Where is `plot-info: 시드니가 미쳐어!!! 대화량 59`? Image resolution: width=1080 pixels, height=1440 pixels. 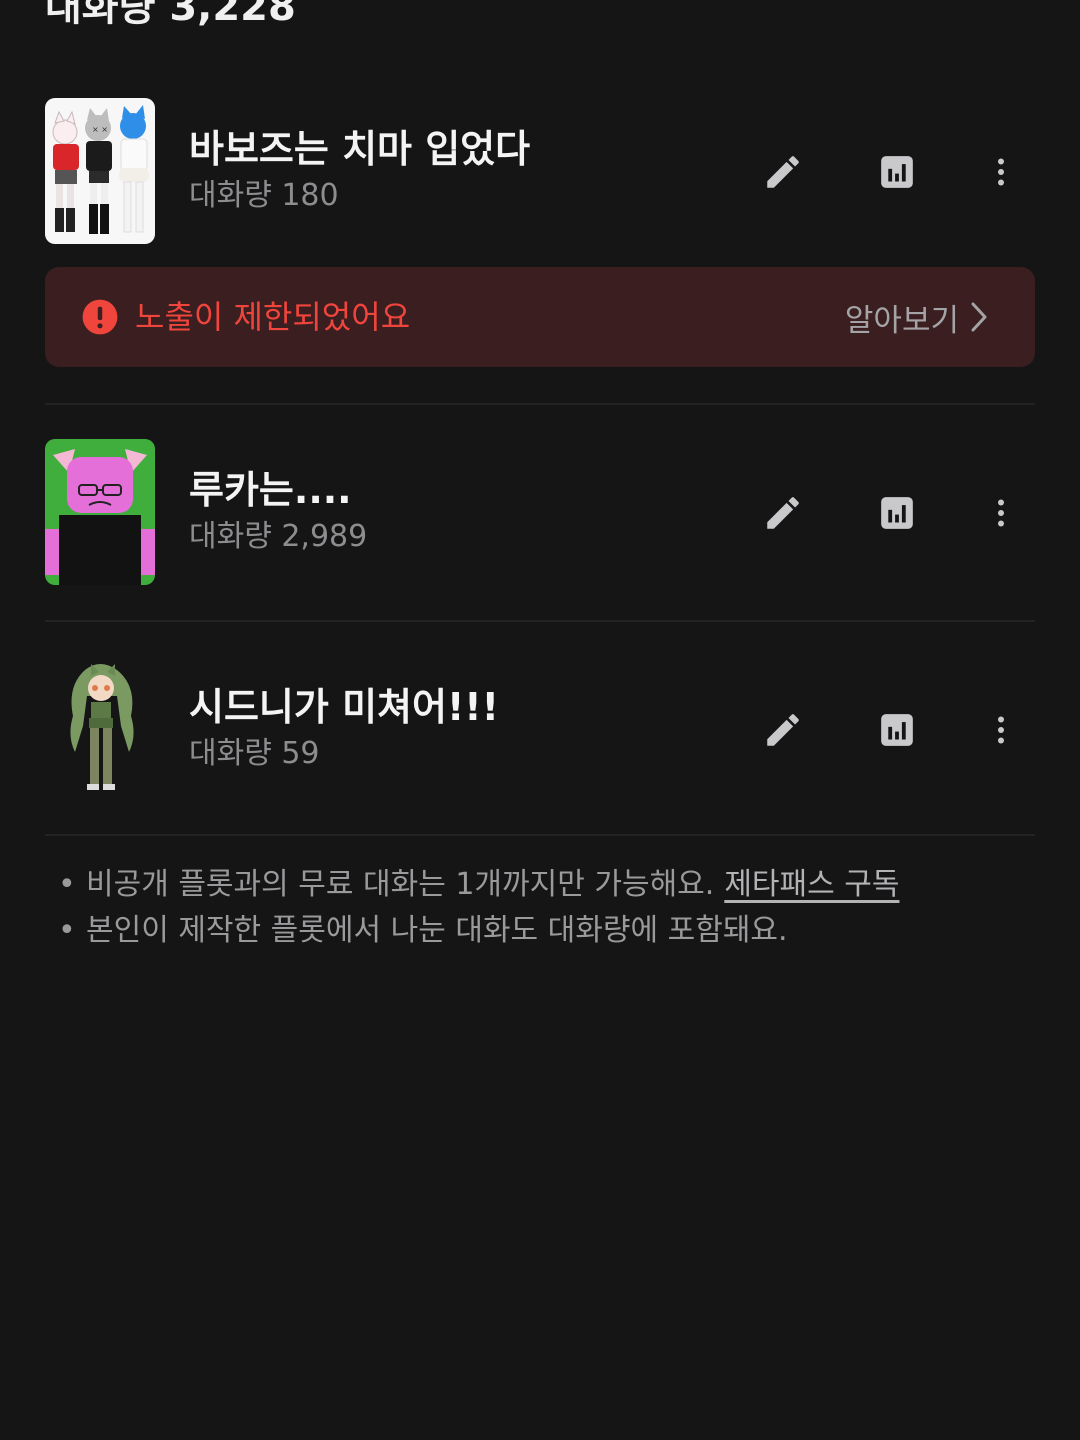
plot-info: 시드니가 미쳐어!!! 대화량 59 is located at coordinates (469, 729).